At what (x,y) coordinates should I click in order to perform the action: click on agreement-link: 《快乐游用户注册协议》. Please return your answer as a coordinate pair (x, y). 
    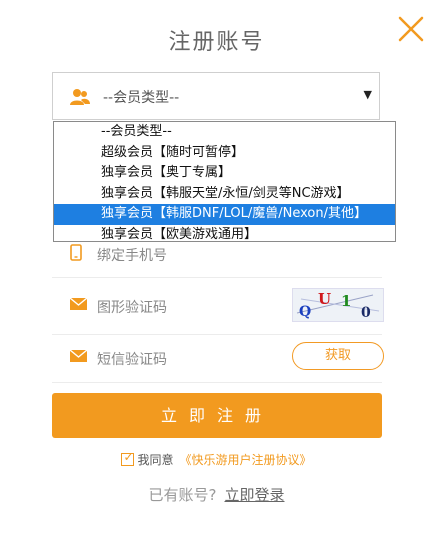
    Looking at the image, I should click on (246, 460).